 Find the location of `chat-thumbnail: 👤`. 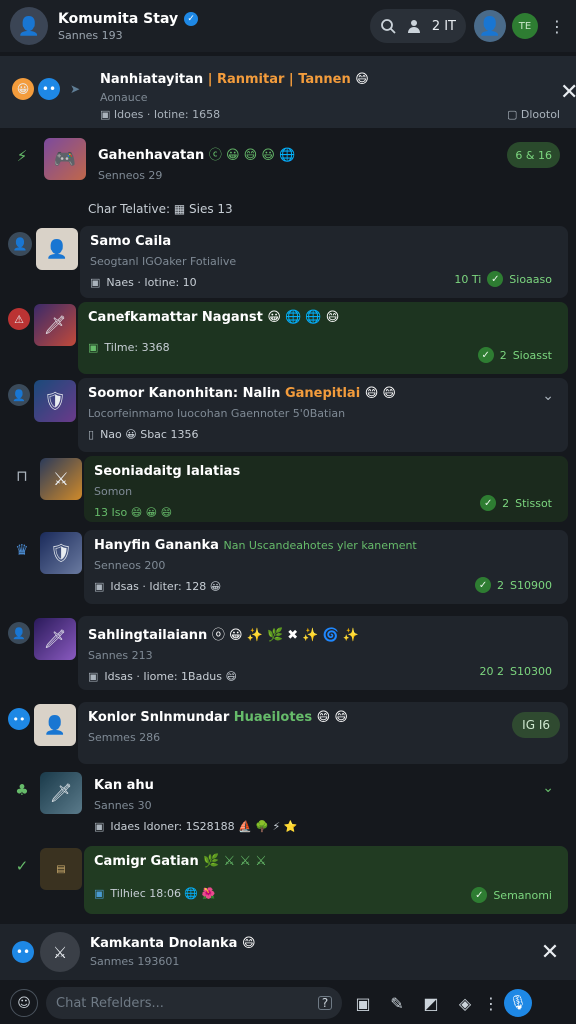

chat-thumbnail: 👤 is located at coordinates (55, 725).